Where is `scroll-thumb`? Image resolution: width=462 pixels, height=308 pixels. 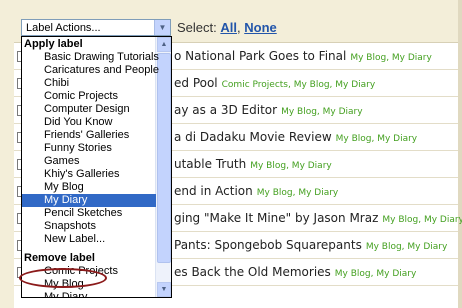 scroll-thumb is located at coordinates (164, 158).